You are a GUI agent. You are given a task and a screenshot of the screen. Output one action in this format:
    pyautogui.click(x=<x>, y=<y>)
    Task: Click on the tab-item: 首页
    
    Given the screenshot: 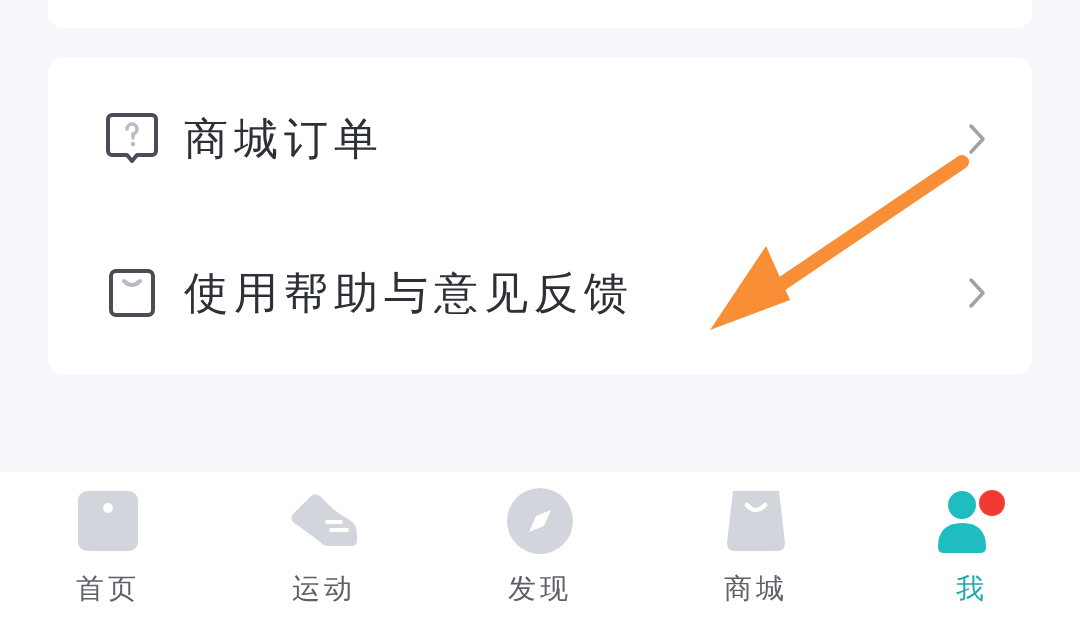 What is the action you would take?
    pyautogui.click(x=108, y=547)
    